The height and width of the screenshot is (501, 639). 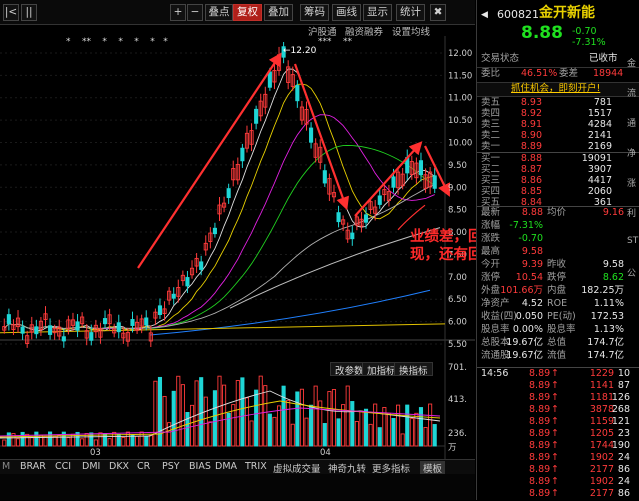 I want to click on zoom-out-button: −, so click(x=195, y=12).